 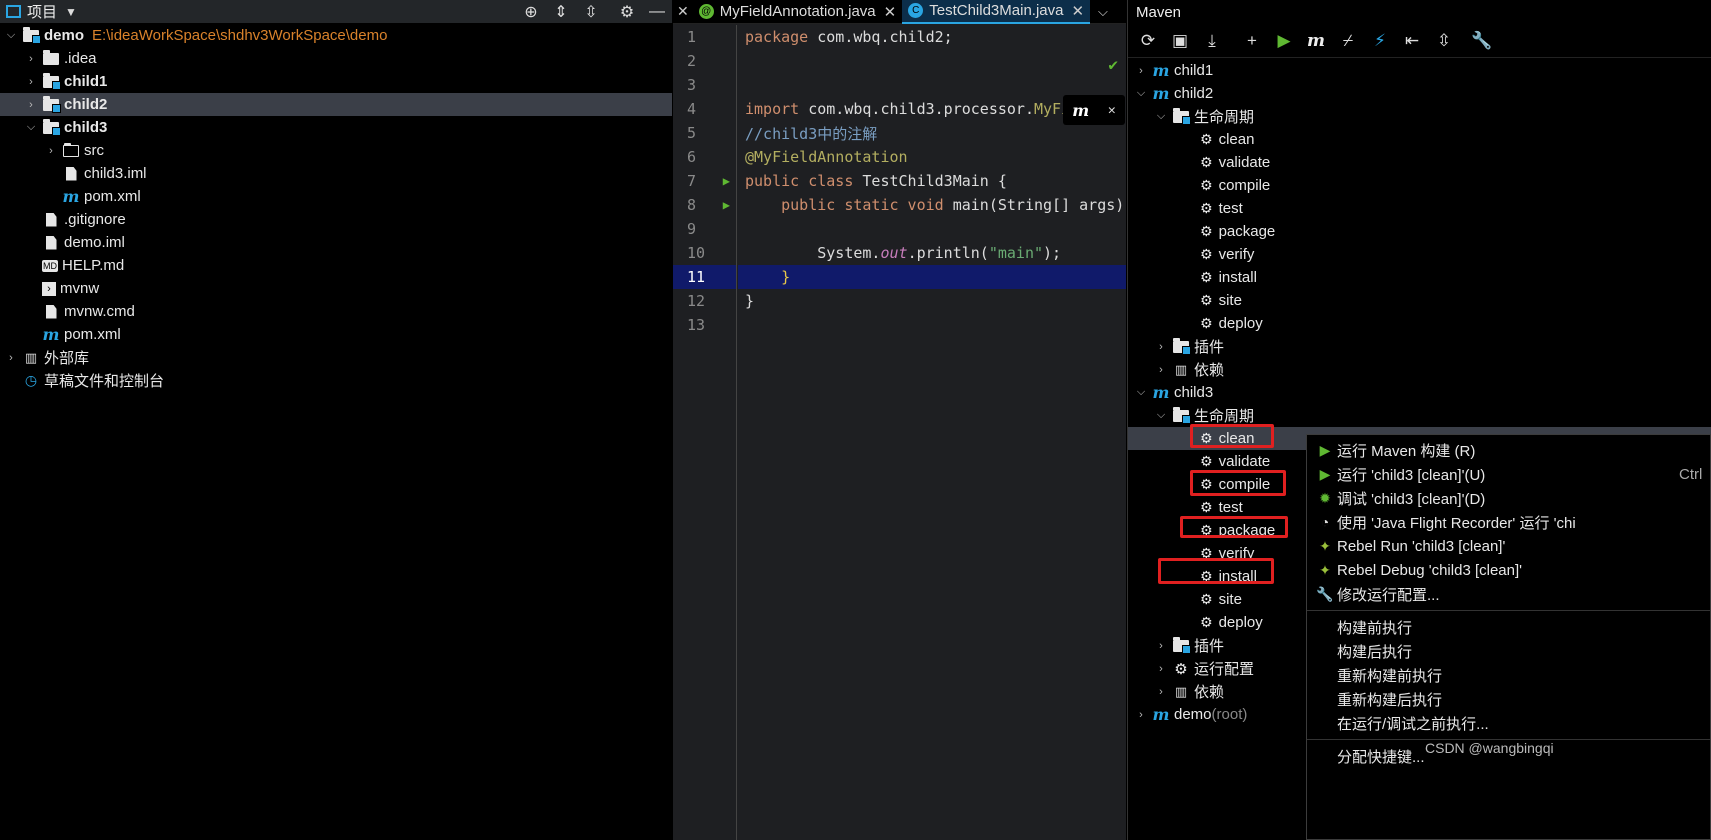 What do you see at coordinates (1419, 369) in the screenshot?
I see `maven-dependencies: › ▥ 依赖` at bounding box center [1419, 369].